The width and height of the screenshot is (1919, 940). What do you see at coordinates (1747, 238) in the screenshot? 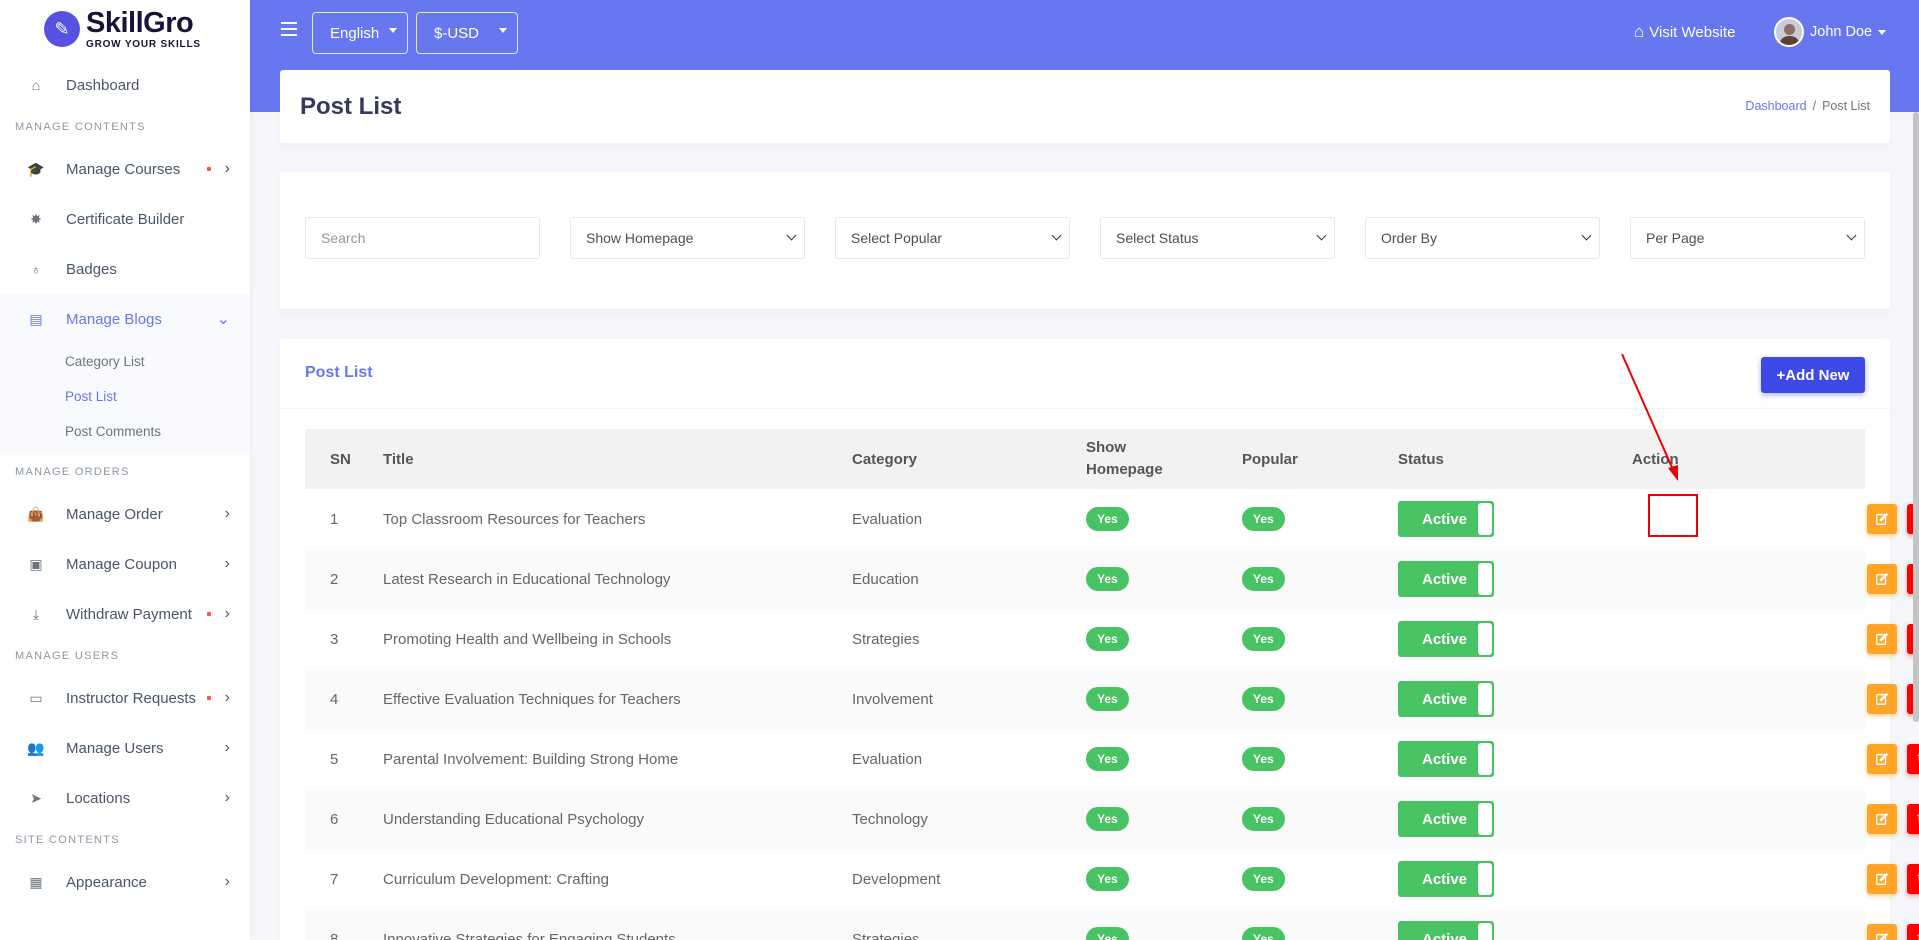
I see `per-page-select: Per Page` at bounding box center [1747, 238].